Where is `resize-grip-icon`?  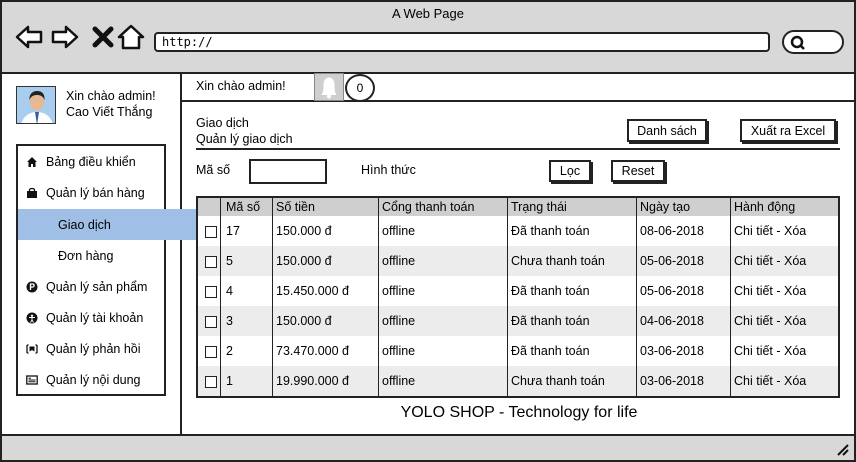
resize-grip-icon is located at coordinates (842, 449).